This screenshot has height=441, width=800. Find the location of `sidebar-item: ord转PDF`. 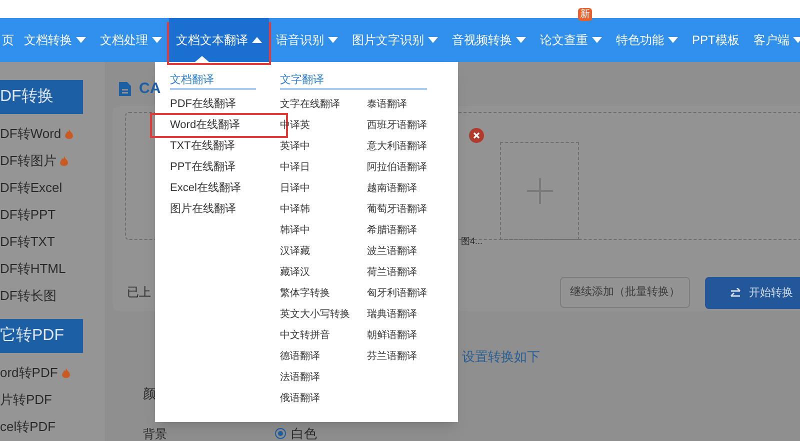

sidebar-item: ord转PDF is located at coordinates (52, 372).